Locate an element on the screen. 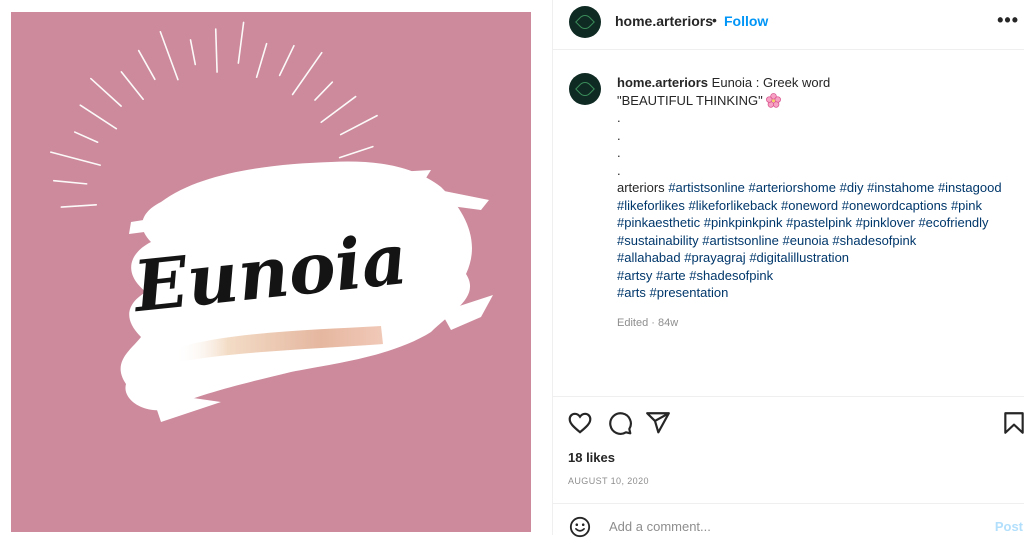 This screenshot has width=1024, height=544. hashtag-link: #prayagraj is located at coordinates (714, 257).